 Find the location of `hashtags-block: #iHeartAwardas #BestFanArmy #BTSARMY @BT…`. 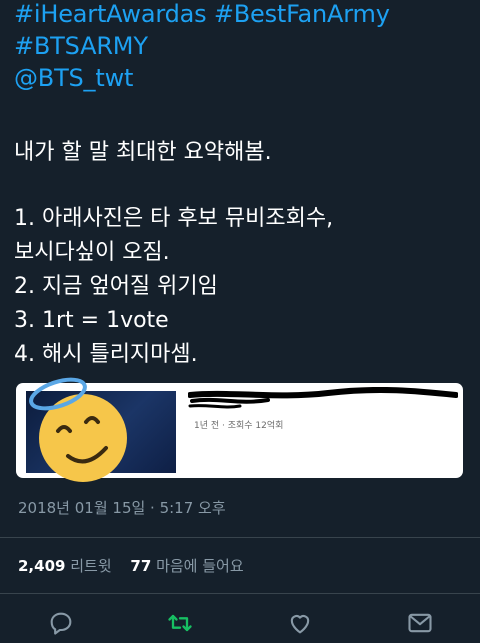

hashtags-block: #iHeartAwardas #BestFanArmy #BTSARMY @BT… is located at coordinates (244, 47).